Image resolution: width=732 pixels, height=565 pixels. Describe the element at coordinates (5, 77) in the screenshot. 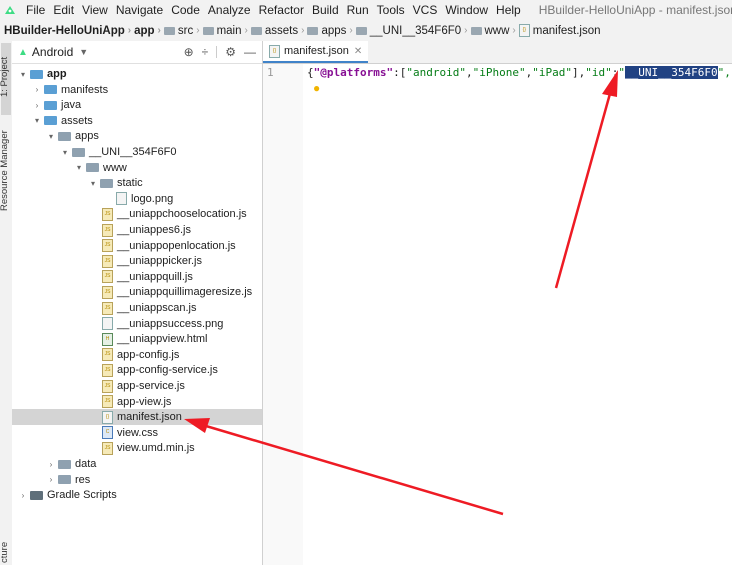

I see `project-tool-tab-label: 1: Project` at that location.